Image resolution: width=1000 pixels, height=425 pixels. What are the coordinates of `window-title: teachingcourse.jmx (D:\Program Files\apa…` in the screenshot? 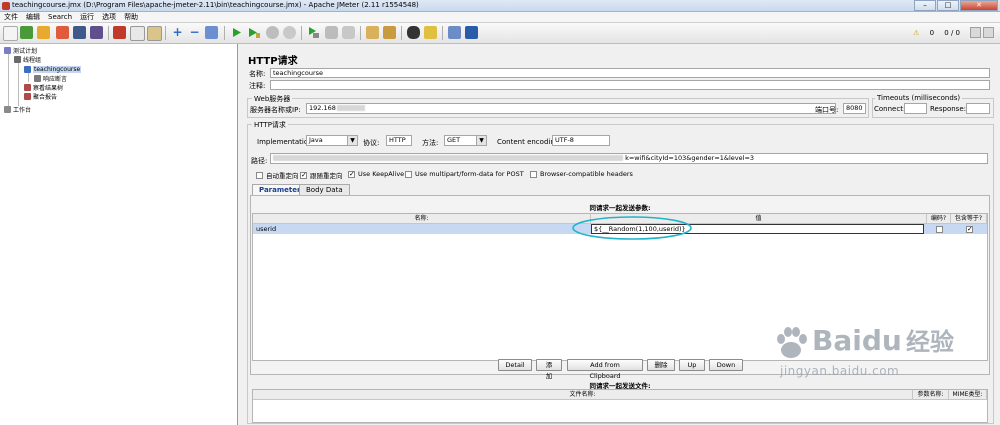 It's located at (215, 5).